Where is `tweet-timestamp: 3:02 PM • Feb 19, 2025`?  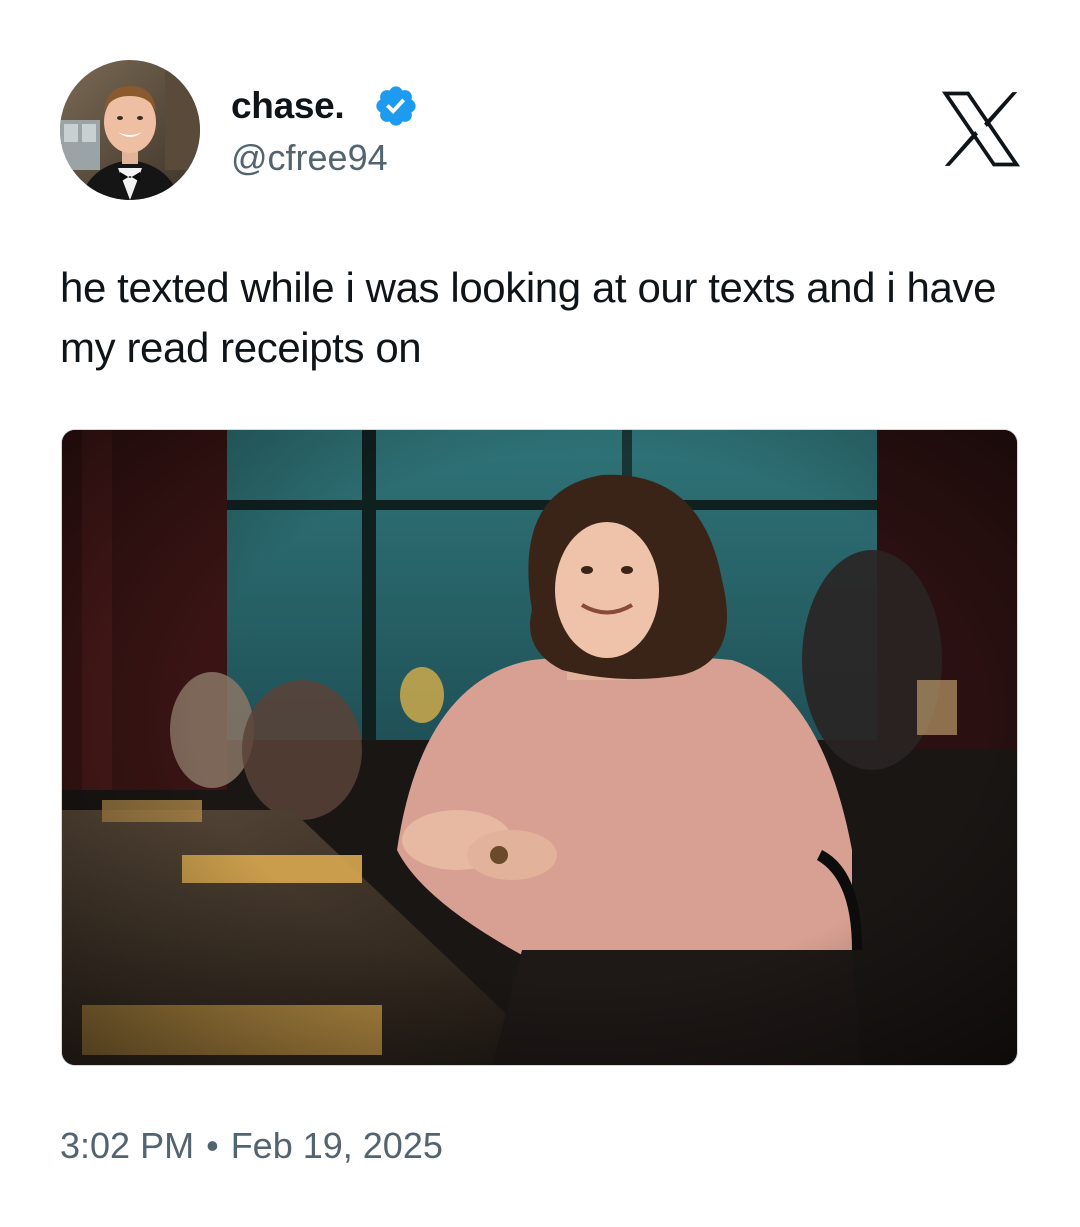
tweet-timestamp: 3:02 PM • Feb 19, 2025 is located at coordinates (251, 1146).